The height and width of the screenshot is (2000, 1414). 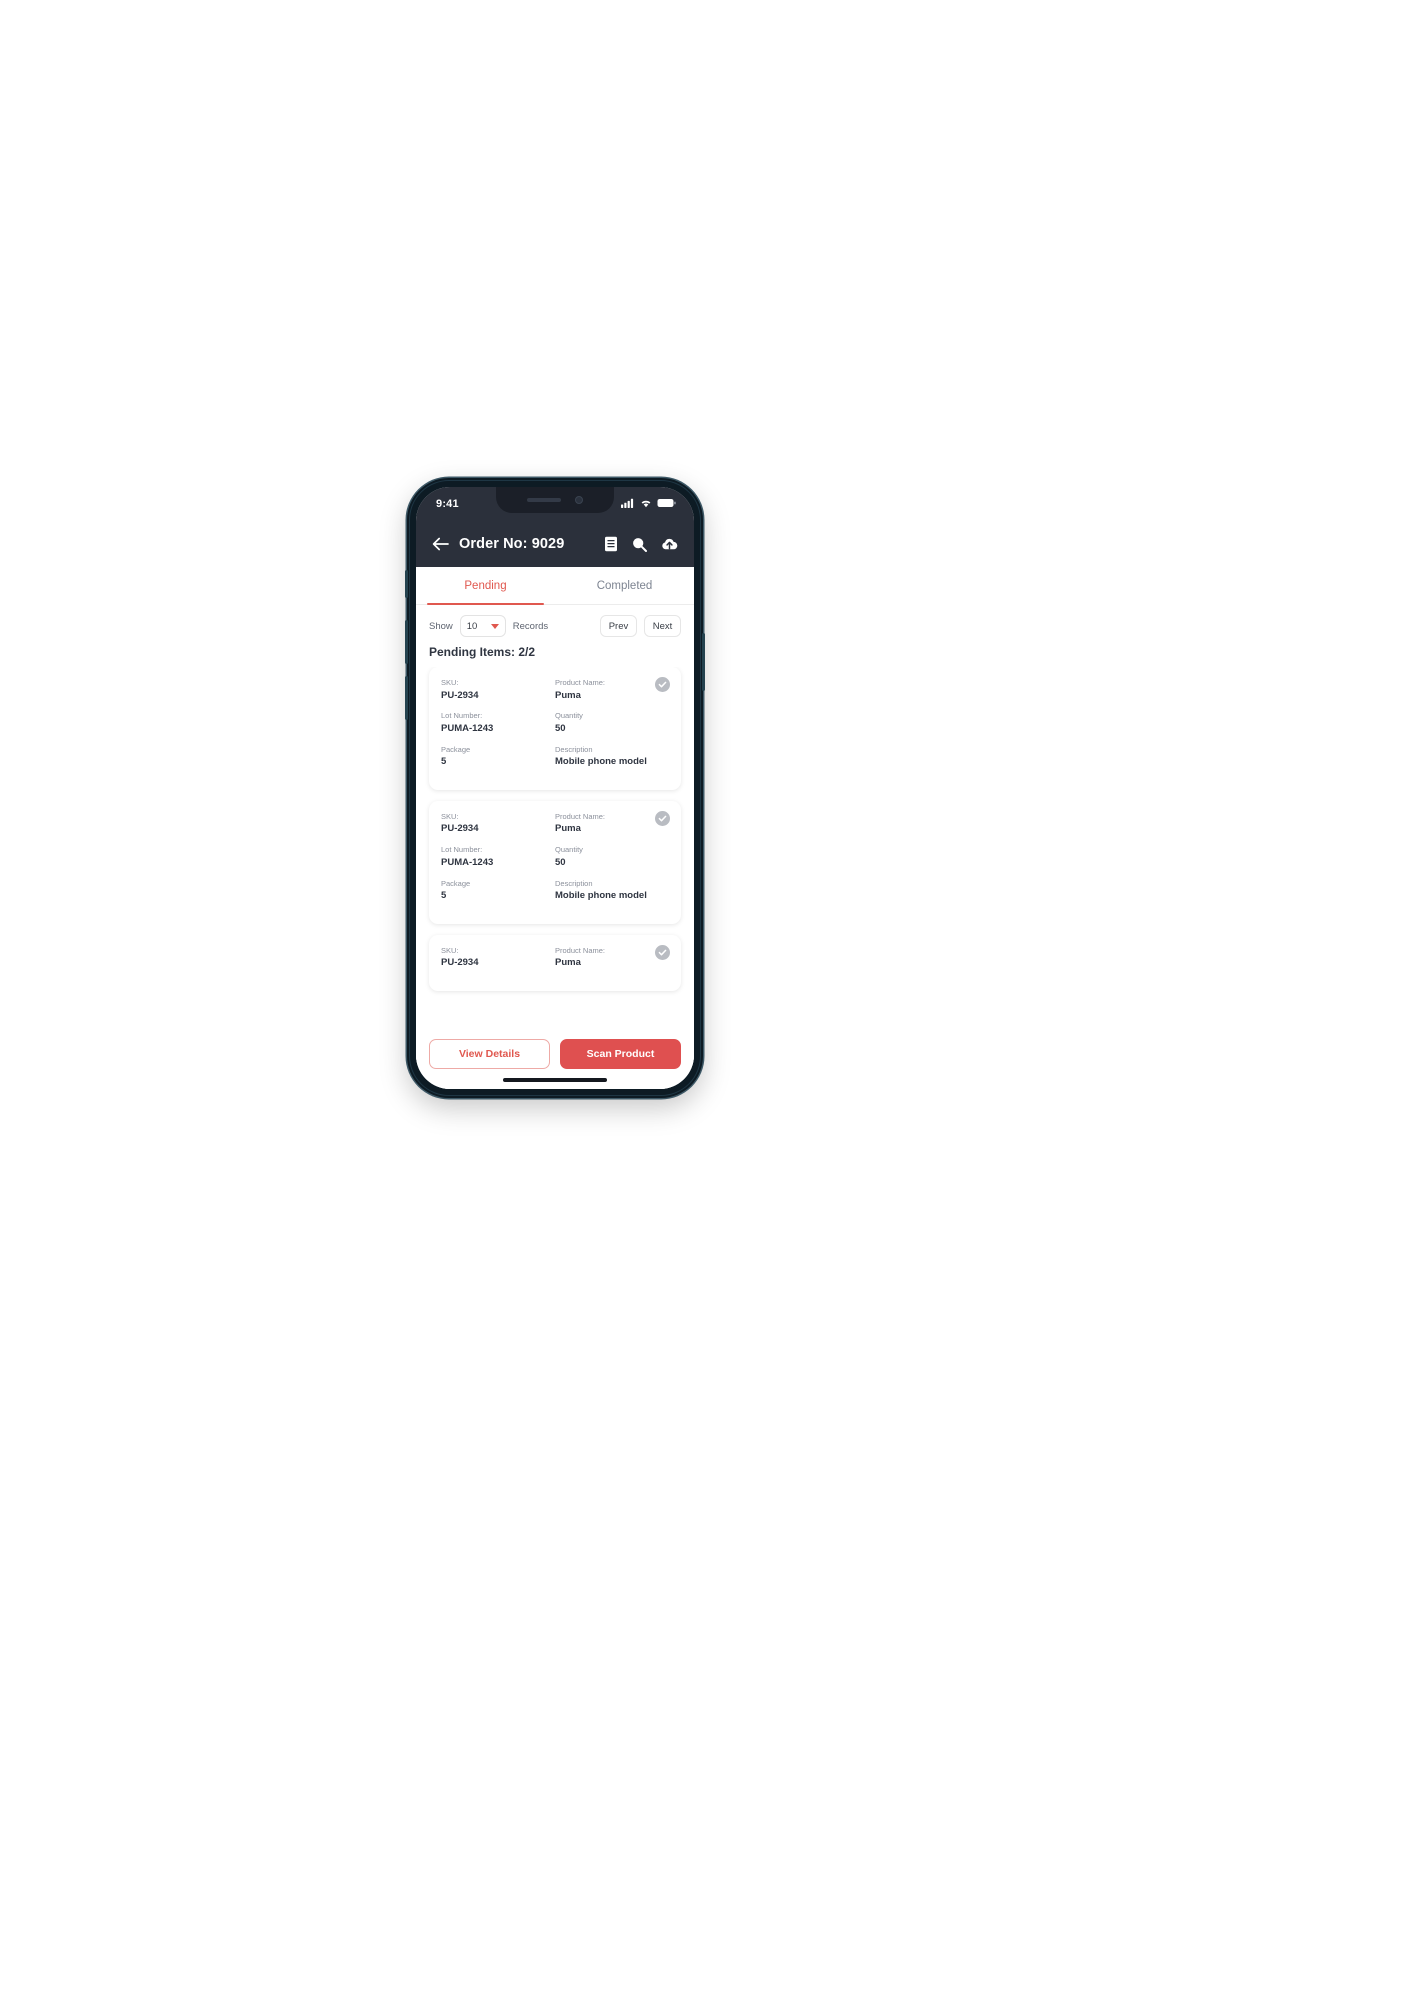 What do you see at coordinates (440, 544) in the screenshot?
I see `back-arrow-icon` at bounding box center [440, 544].